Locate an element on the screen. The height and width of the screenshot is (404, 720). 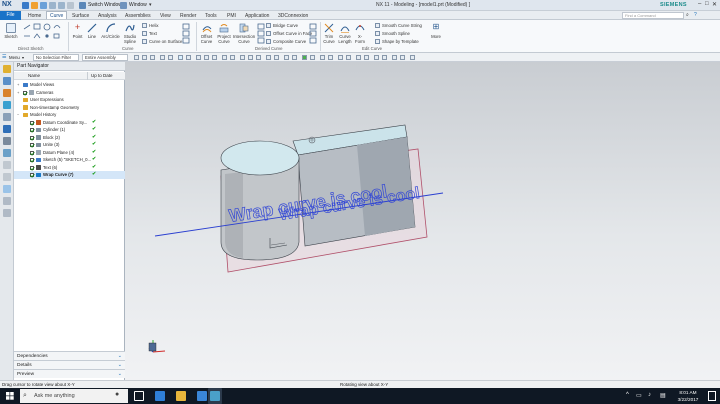
reuse-library-icon is located at coordinates (7, 105).